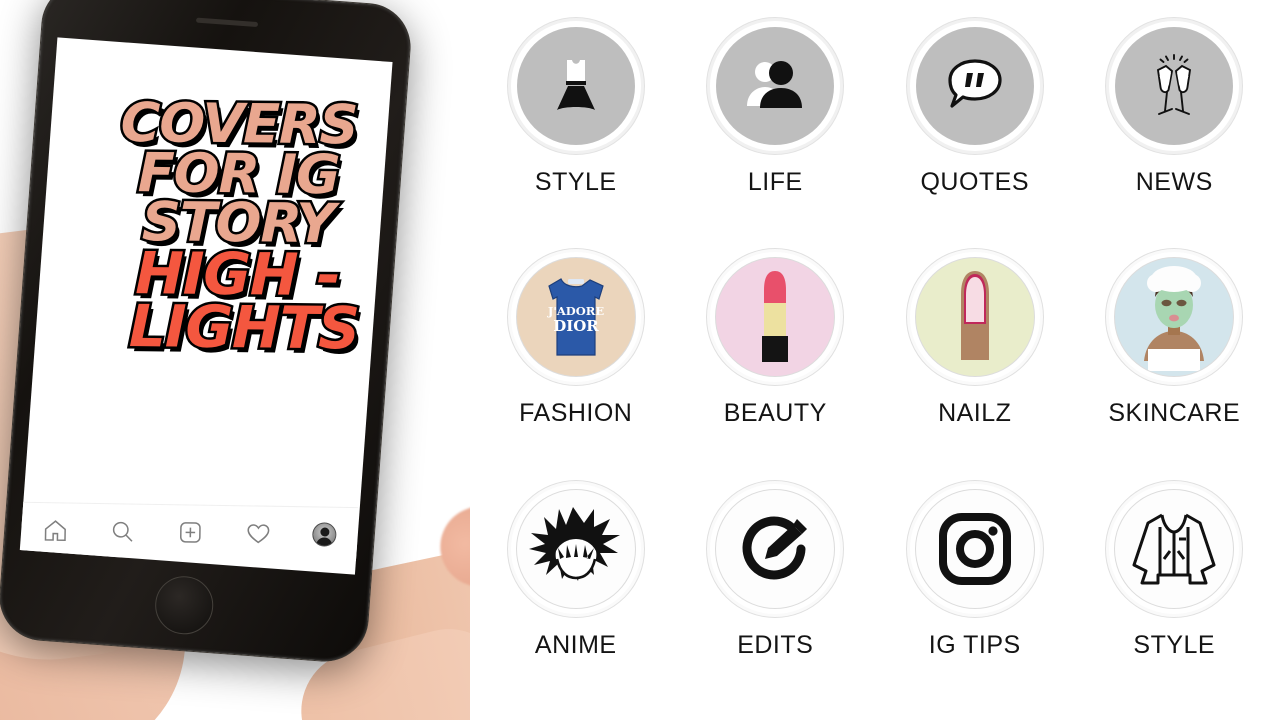 The image size is (1280, 720). I want to click on highlight-item-beauty: BEAUTY, so click(776, 338).